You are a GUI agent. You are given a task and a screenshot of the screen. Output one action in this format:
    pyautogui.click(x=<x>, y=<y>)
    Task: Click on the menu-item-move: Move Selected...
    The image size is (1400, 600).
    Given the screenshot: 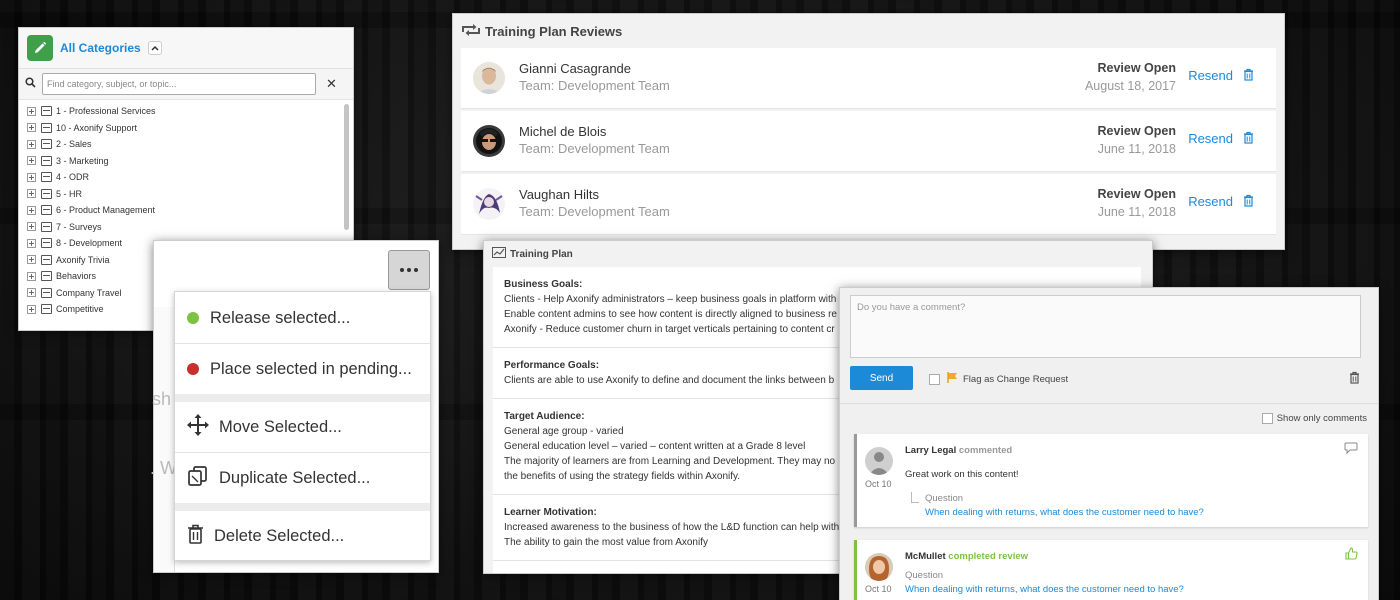 What is the action you would take?
    pyautogui.click(x=302, y=427)
    